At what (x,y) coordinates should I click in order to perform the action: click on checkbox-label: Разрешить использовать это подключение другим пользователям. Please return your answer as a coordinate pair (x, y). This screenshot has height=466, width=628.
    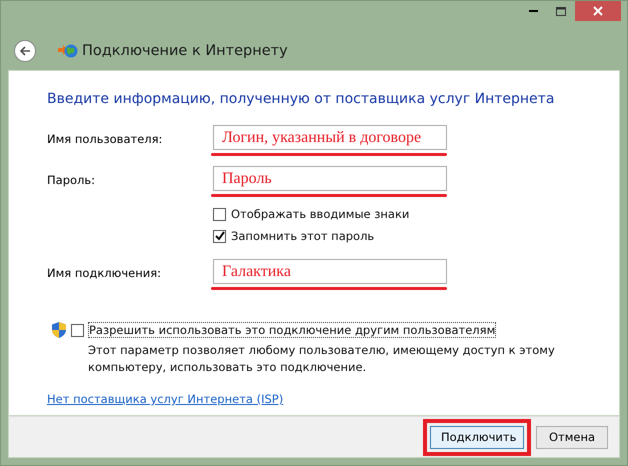
    Looking at the image, I should click on (292, 330).